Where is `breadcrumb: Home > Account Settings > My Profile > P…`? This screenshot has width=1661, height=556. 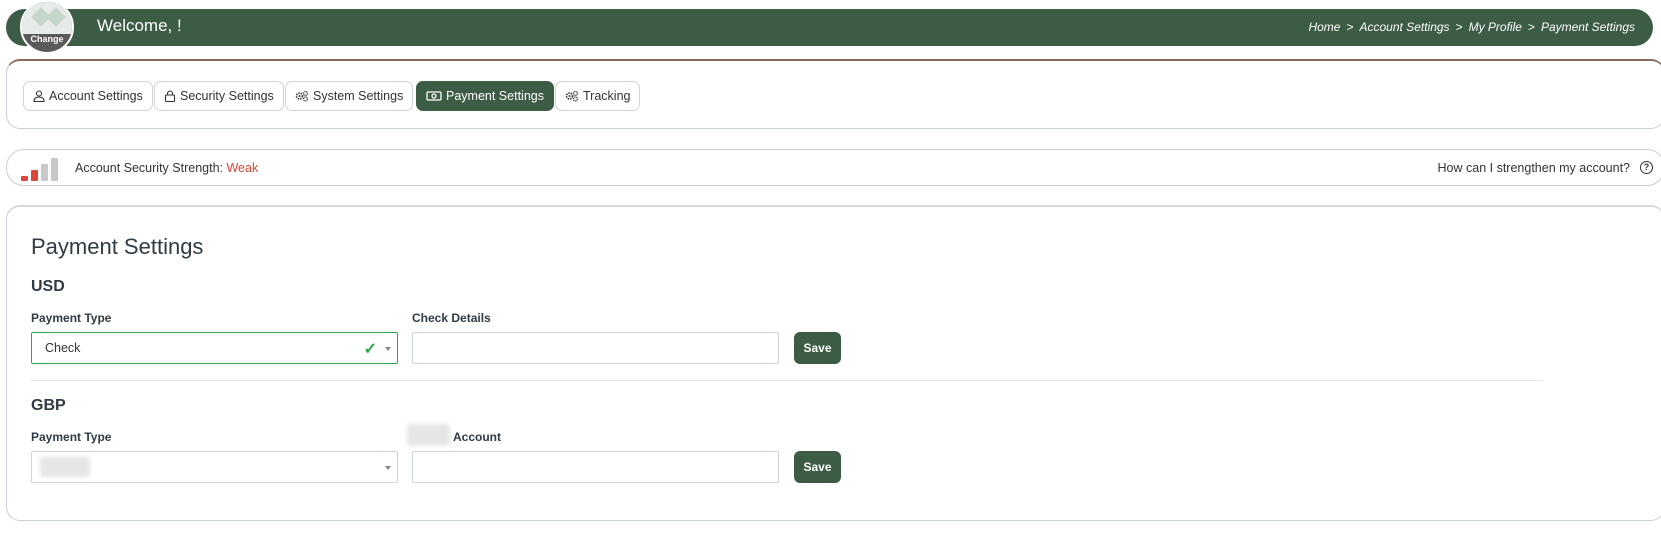 breadcrumb: Home > Account Settings > My Profile > P… is located at coordinates (1471, 27).